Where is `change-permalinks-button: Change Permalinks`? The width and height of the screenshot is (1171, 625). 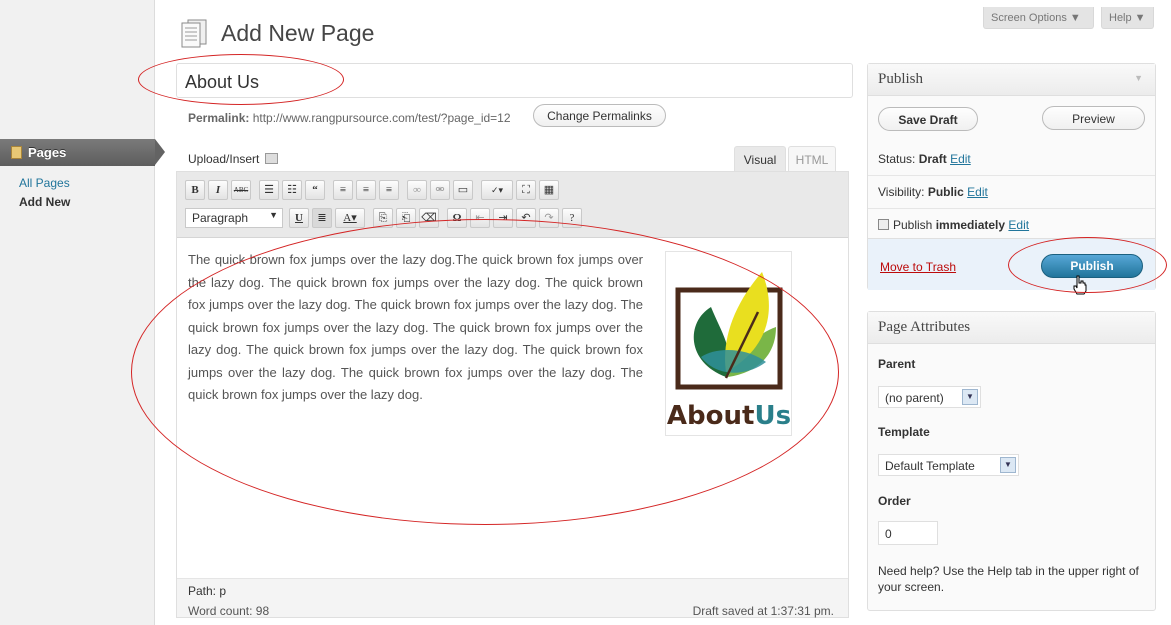
change-permalinks-button: Change Permalinks is located at coordinates (599, 115).